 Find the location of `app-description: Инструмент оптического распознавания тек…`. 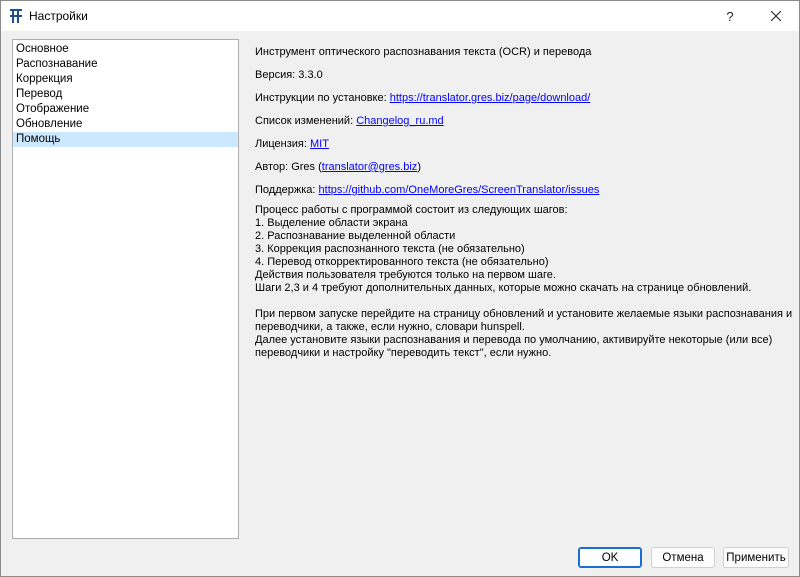

app-description: Инструмент оптического распознавания тек… is located at coordinates (423, 52).